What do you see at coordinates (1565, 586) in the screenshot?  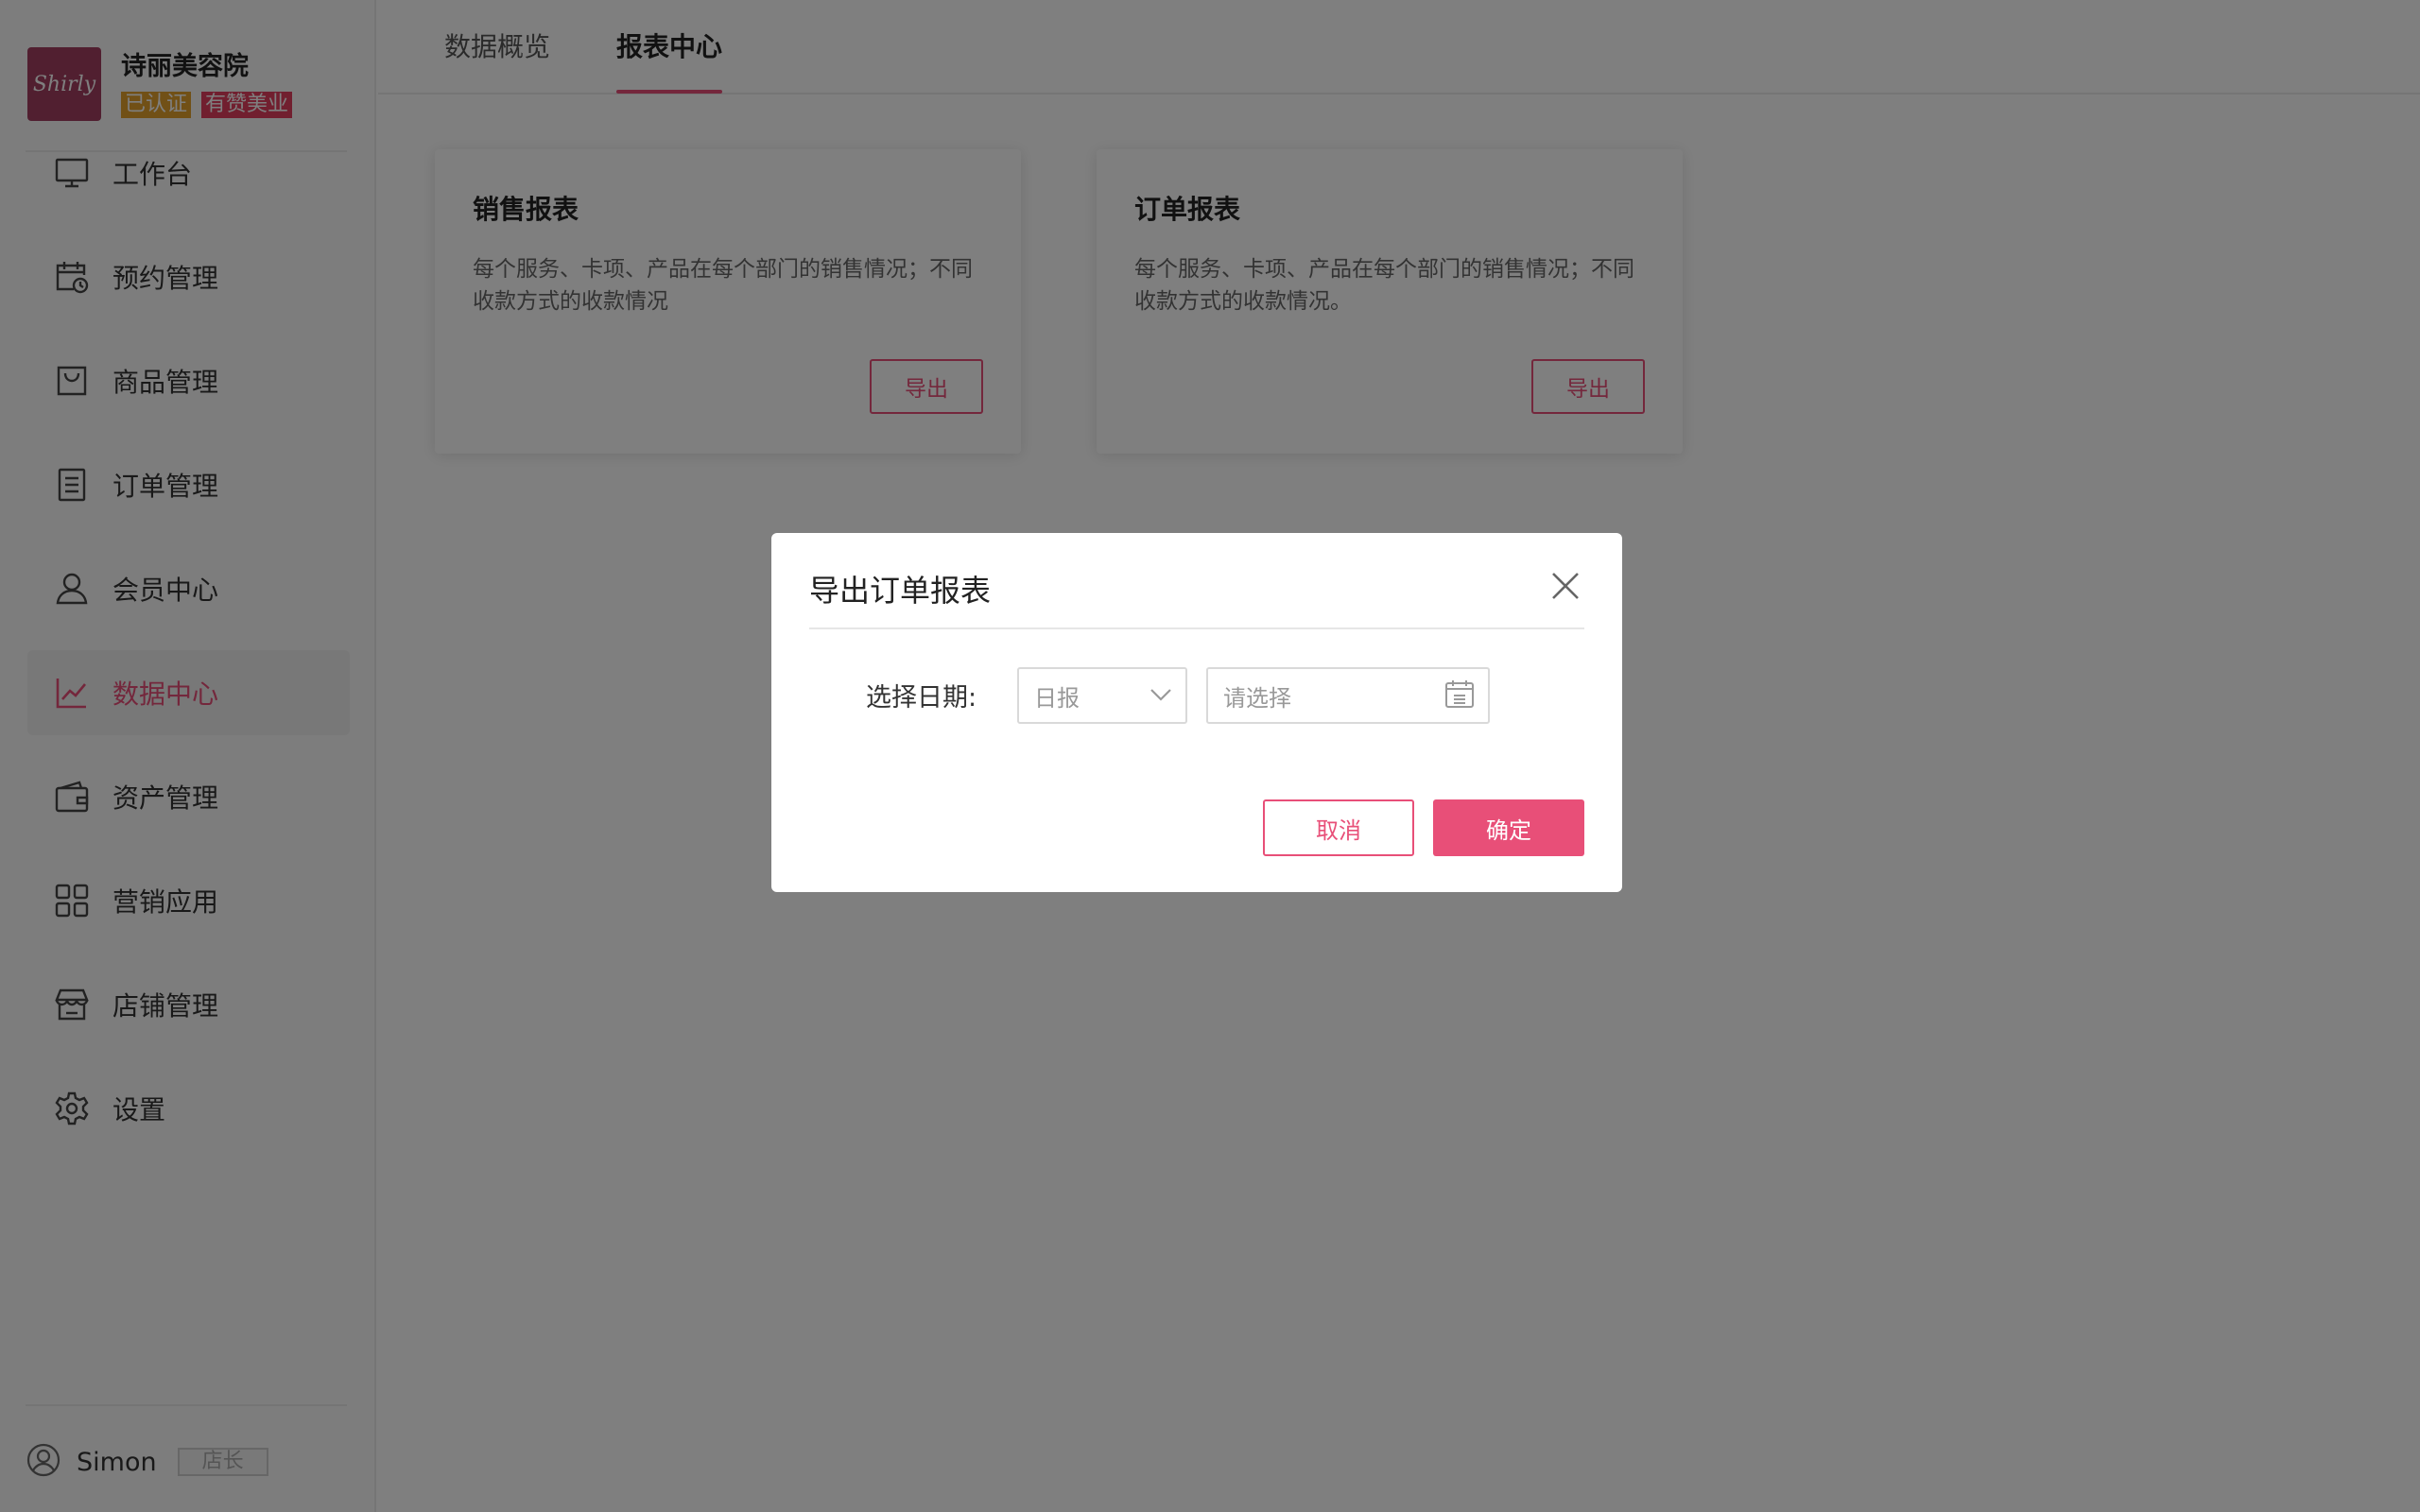 I see `close-icon` at bounding box center [1565, 586].